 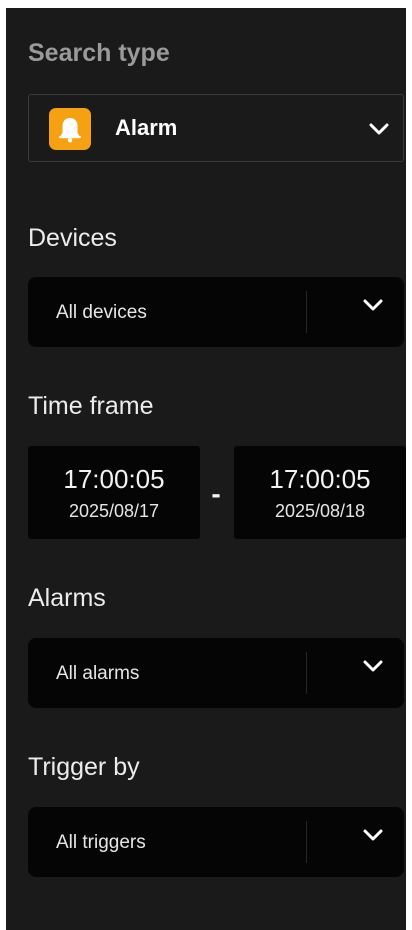 What do you see at coordinates (114, 479) in the screenshot?
I see `start-time: 17:00:05` at bounding box center [114, 479].